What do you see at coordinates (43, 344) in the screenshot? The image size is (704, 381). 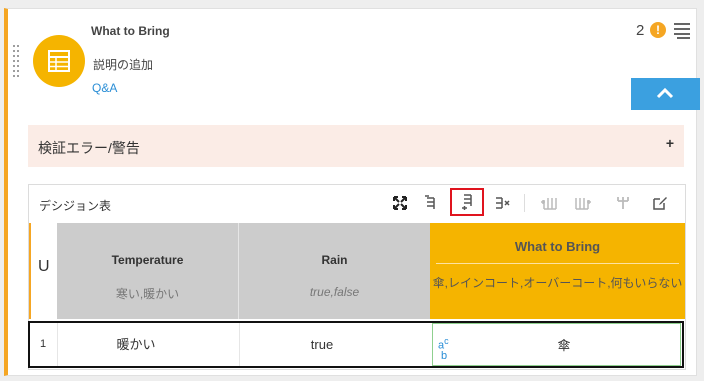 I see `row-number: 1` at bounding box center [43, 344].